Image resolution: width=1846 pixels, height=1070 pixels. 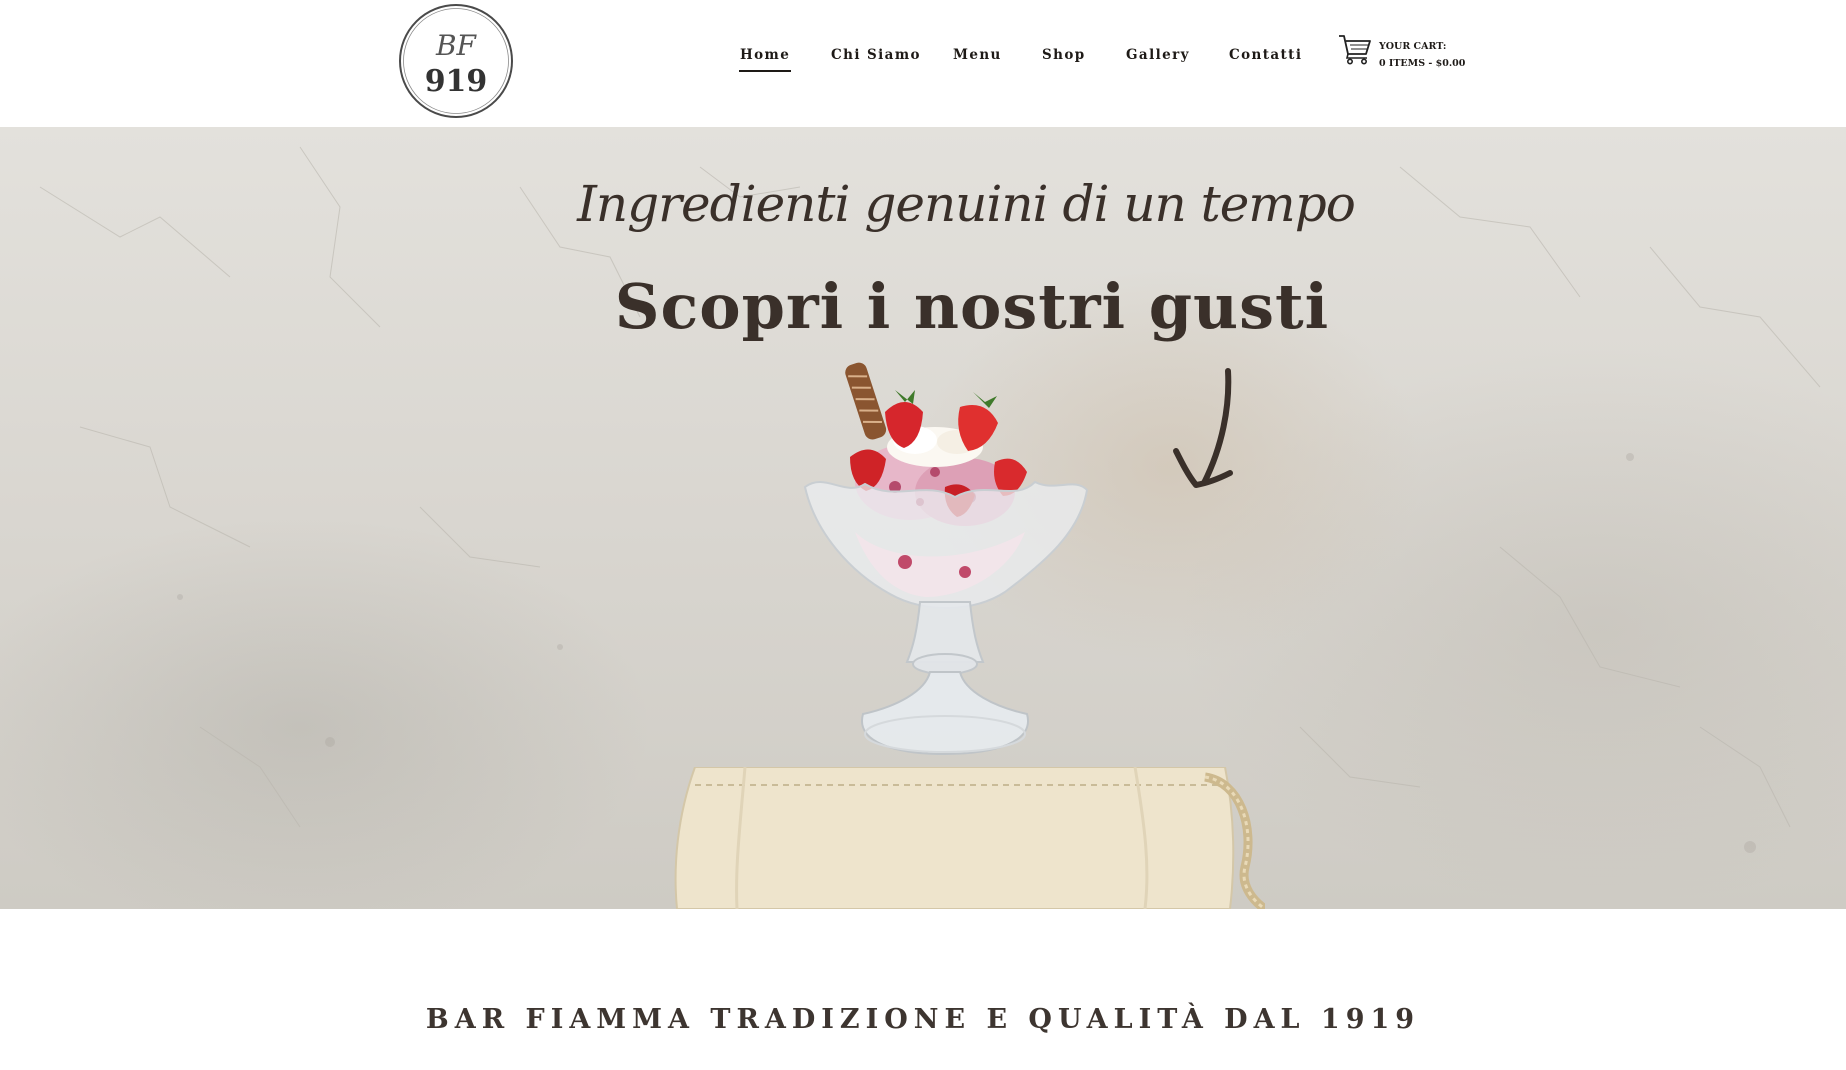 I want to click on logo-monogram: BF, so click(x=456, y=45).